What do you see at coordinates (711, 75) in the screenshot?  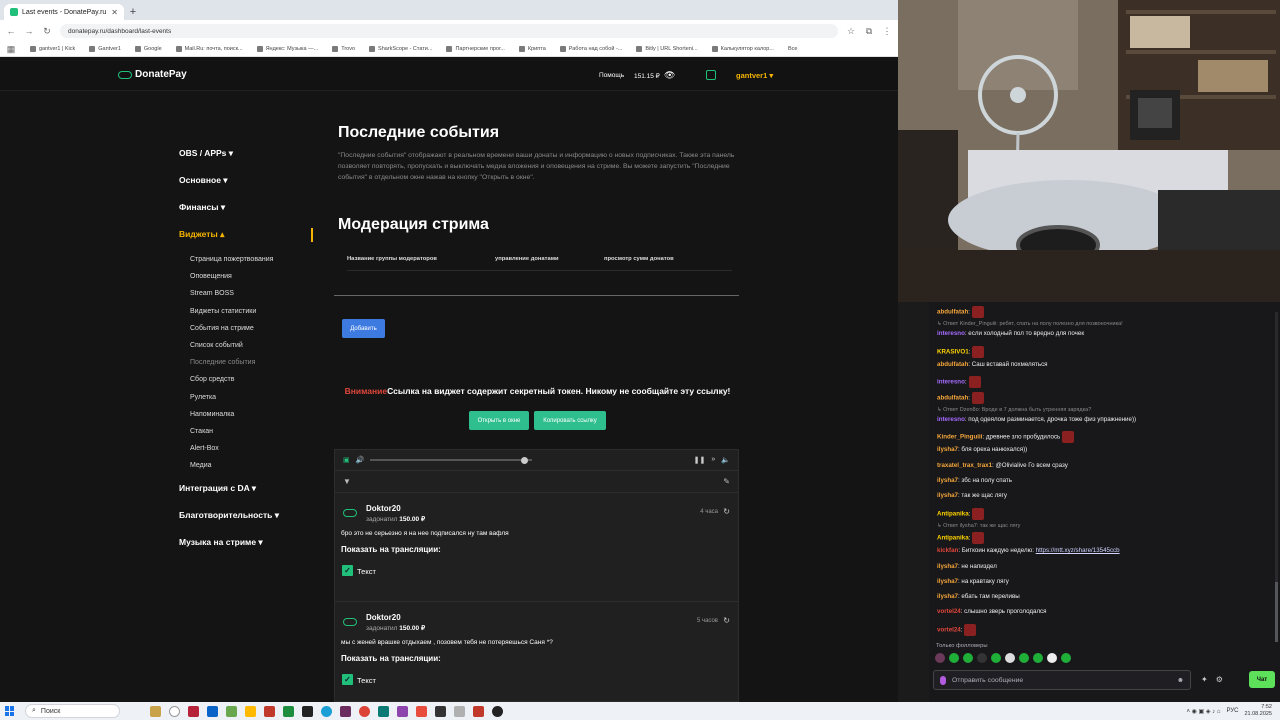 I see `gift-icon` at bounding box center [711, 75].